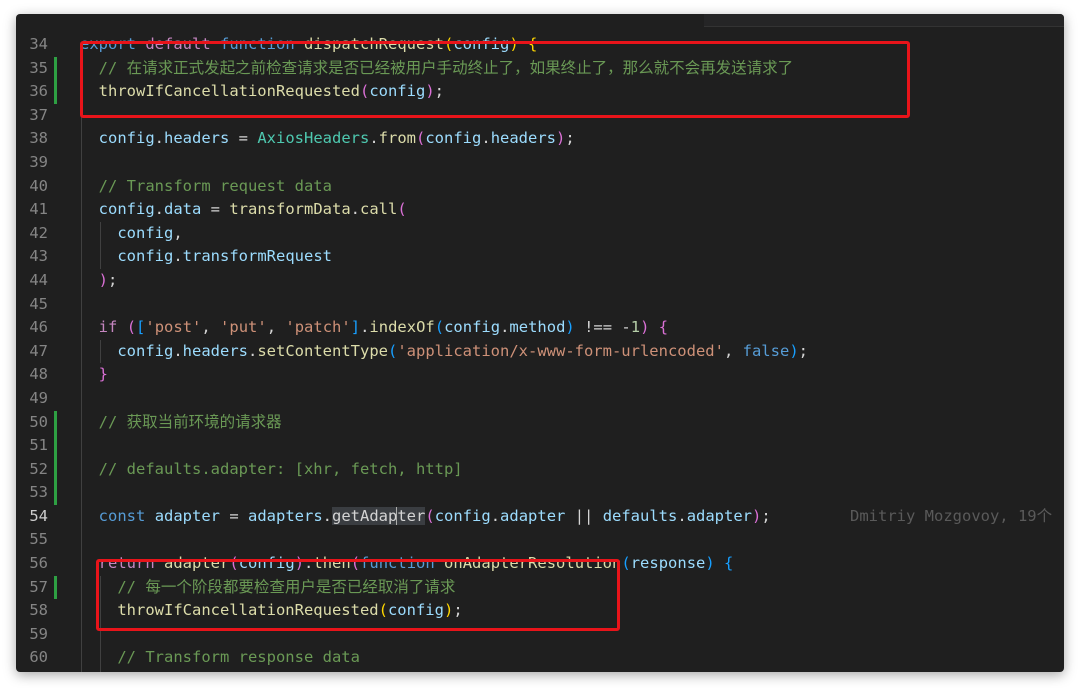 Image resolution: width=1080 pixels, height=688 pixels. What do you see at coordinates (38, 539) in the screenshot?
I see `line-number: 55` at bounding box center [38, 539].